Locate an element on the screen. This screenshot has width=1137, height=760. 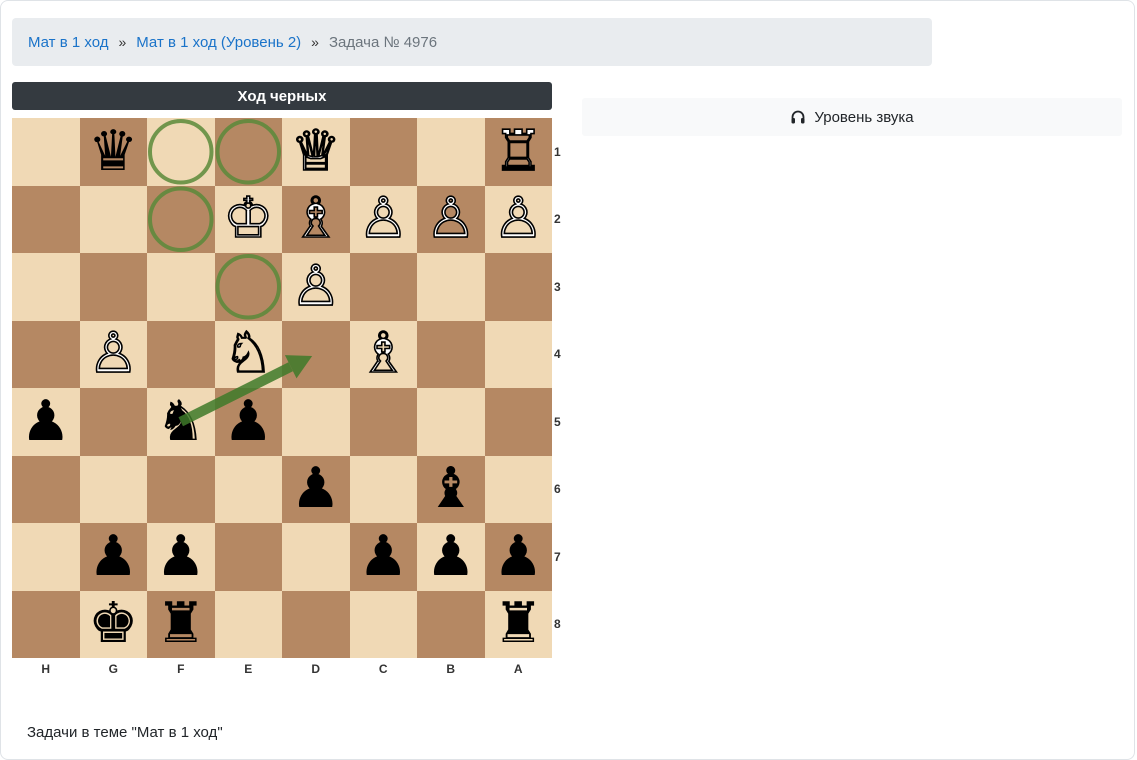
square-g5 is located at coordinates (113, 422).